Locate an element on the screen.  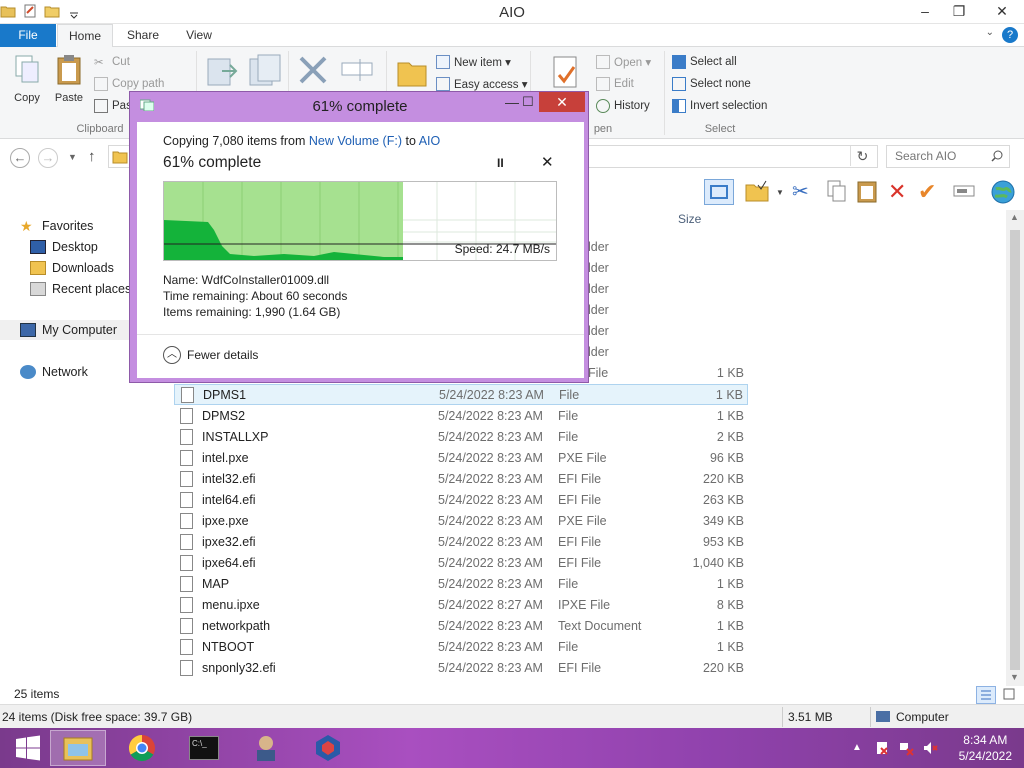
paste-button: Paste is located at coordinates (69, 78).